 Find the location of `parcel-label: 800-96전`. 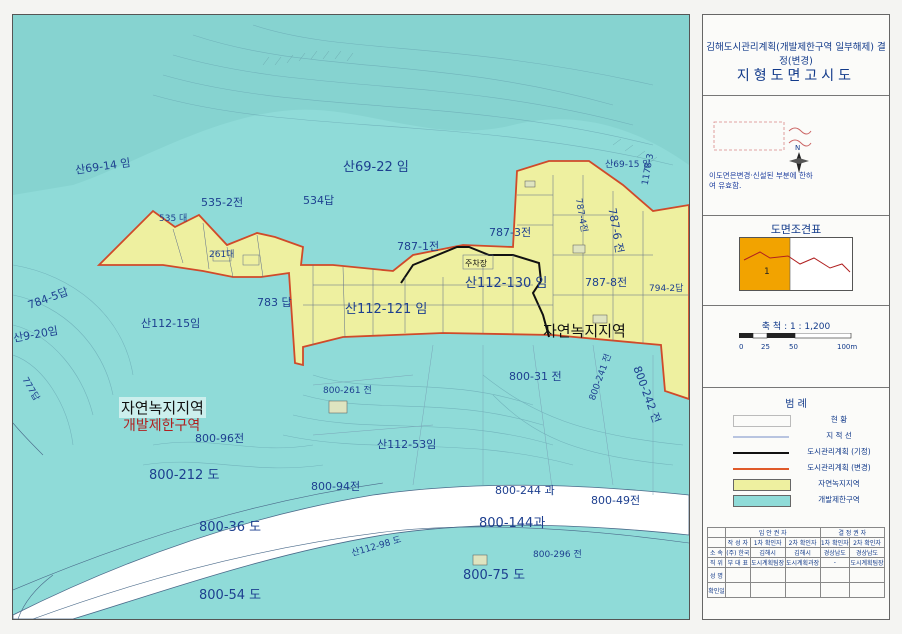

parcel-label: 800-96전 is located at coordinates (220, 438).